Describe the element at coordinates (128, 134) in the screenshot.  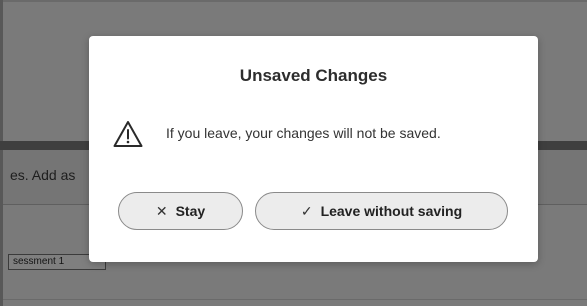
I see `warning-icon` at that location.